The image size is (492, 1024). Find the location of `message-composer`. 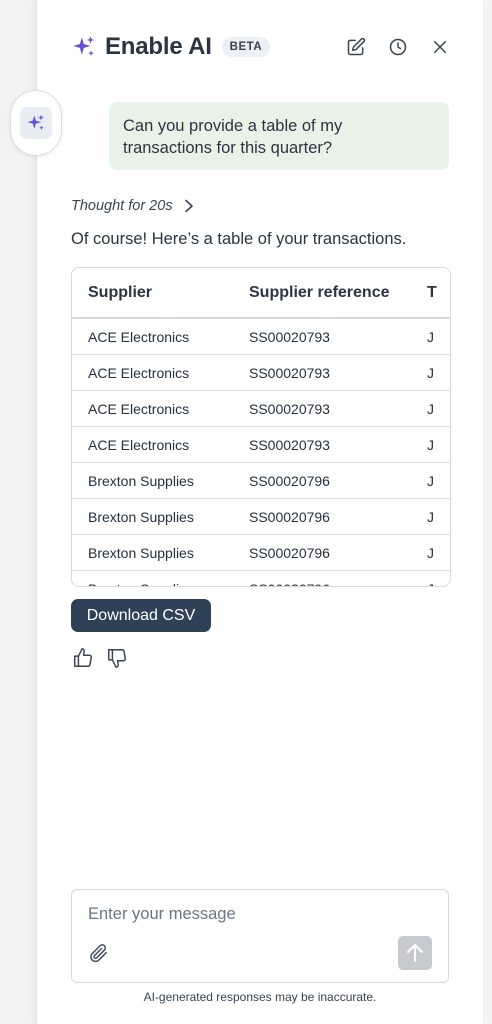

message-composer is located at coordinates (260, 936).